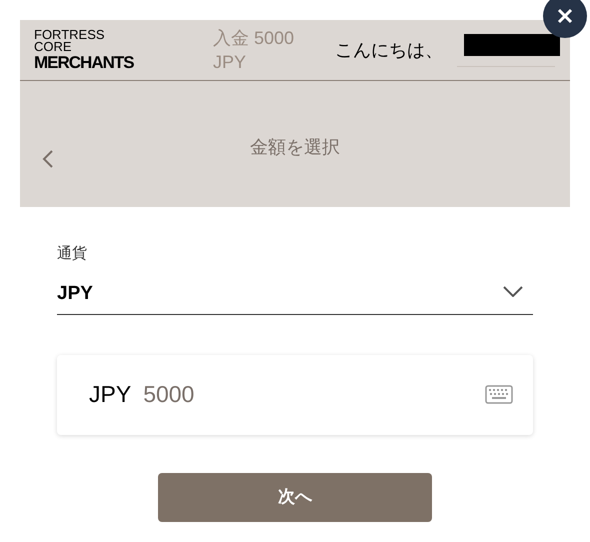  What do you see at coordinates (295, 394) in the screenshot?
I see `amount-field: JPY 5000` at bounding box center [295, 394].